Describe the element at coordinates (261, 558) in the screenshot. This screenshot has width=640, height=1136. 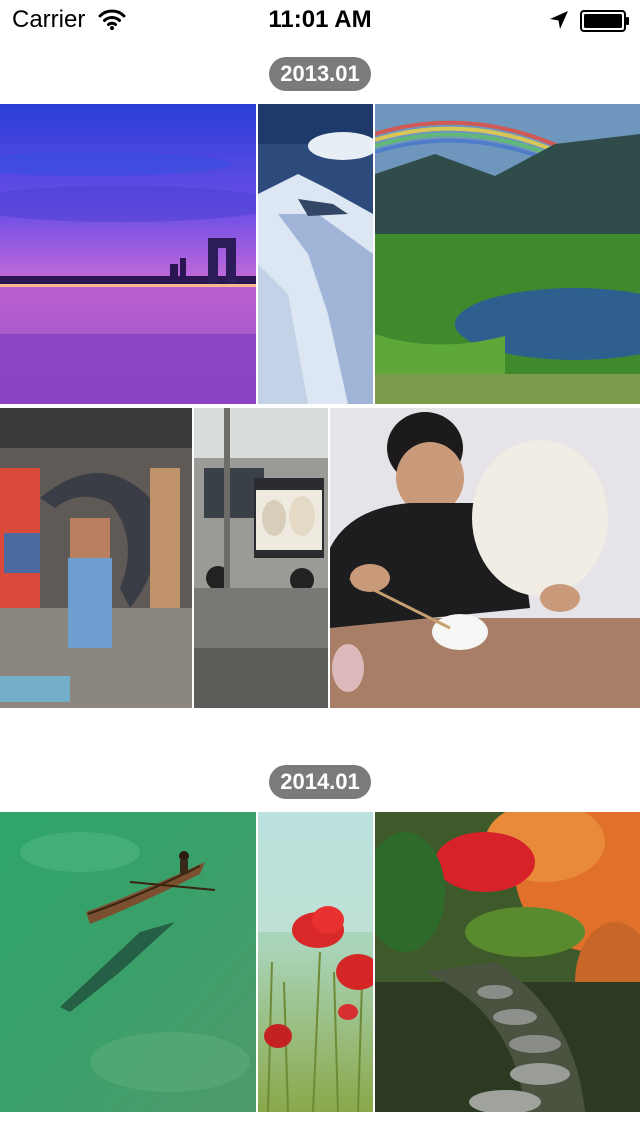
I see `photo-goats-in-van` at that location.